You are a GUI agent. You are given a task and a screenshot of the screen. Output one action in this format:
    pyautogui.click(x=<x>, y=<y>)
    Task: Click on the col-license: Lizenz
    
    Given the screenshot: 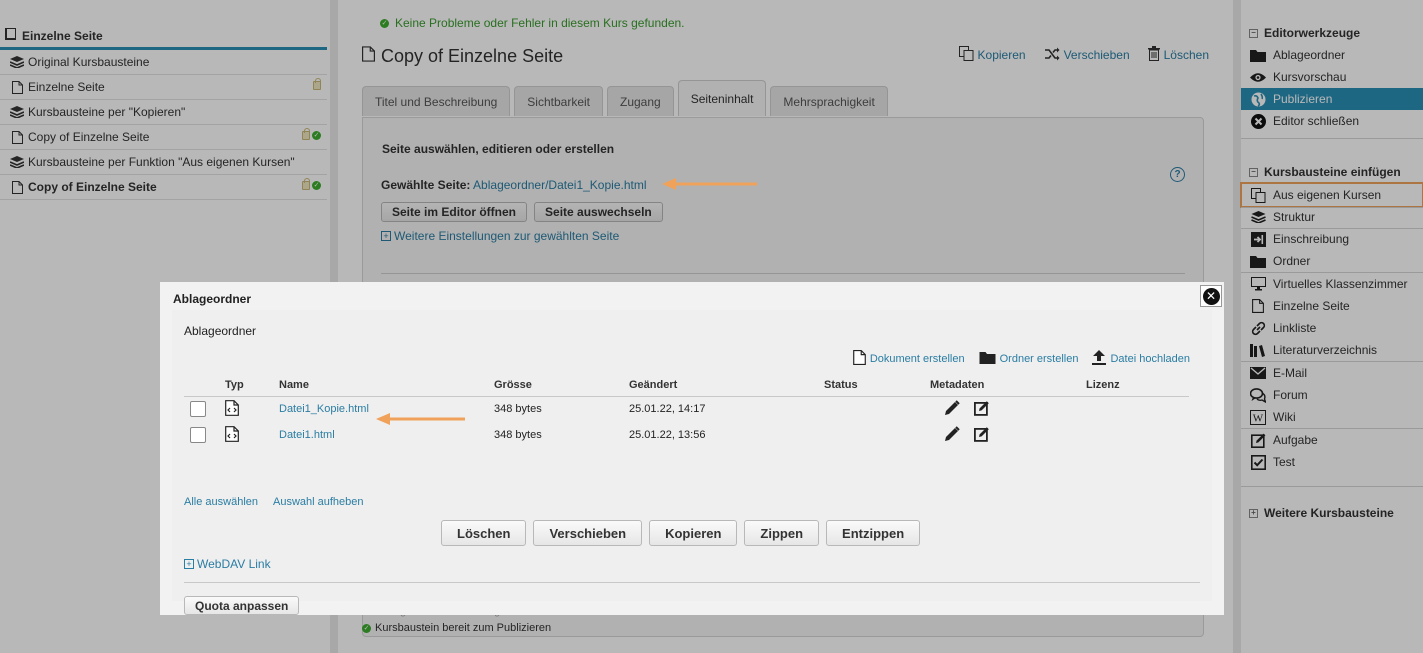 What is the action you would take?
    pyautogui.click(x=1137, y=385)
    